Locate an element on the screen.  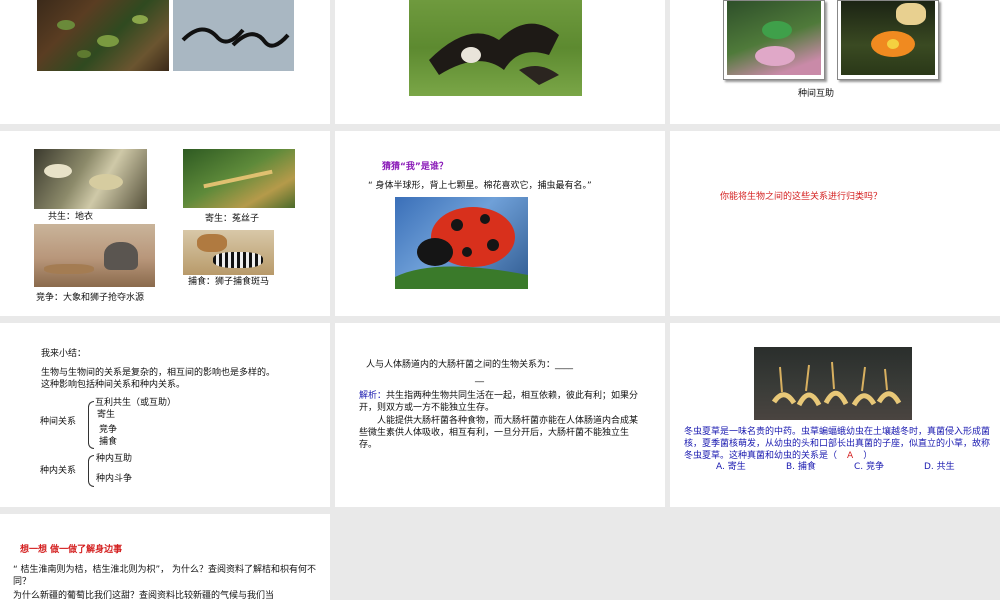
birds-drawing is located at coordinates (235, 37).